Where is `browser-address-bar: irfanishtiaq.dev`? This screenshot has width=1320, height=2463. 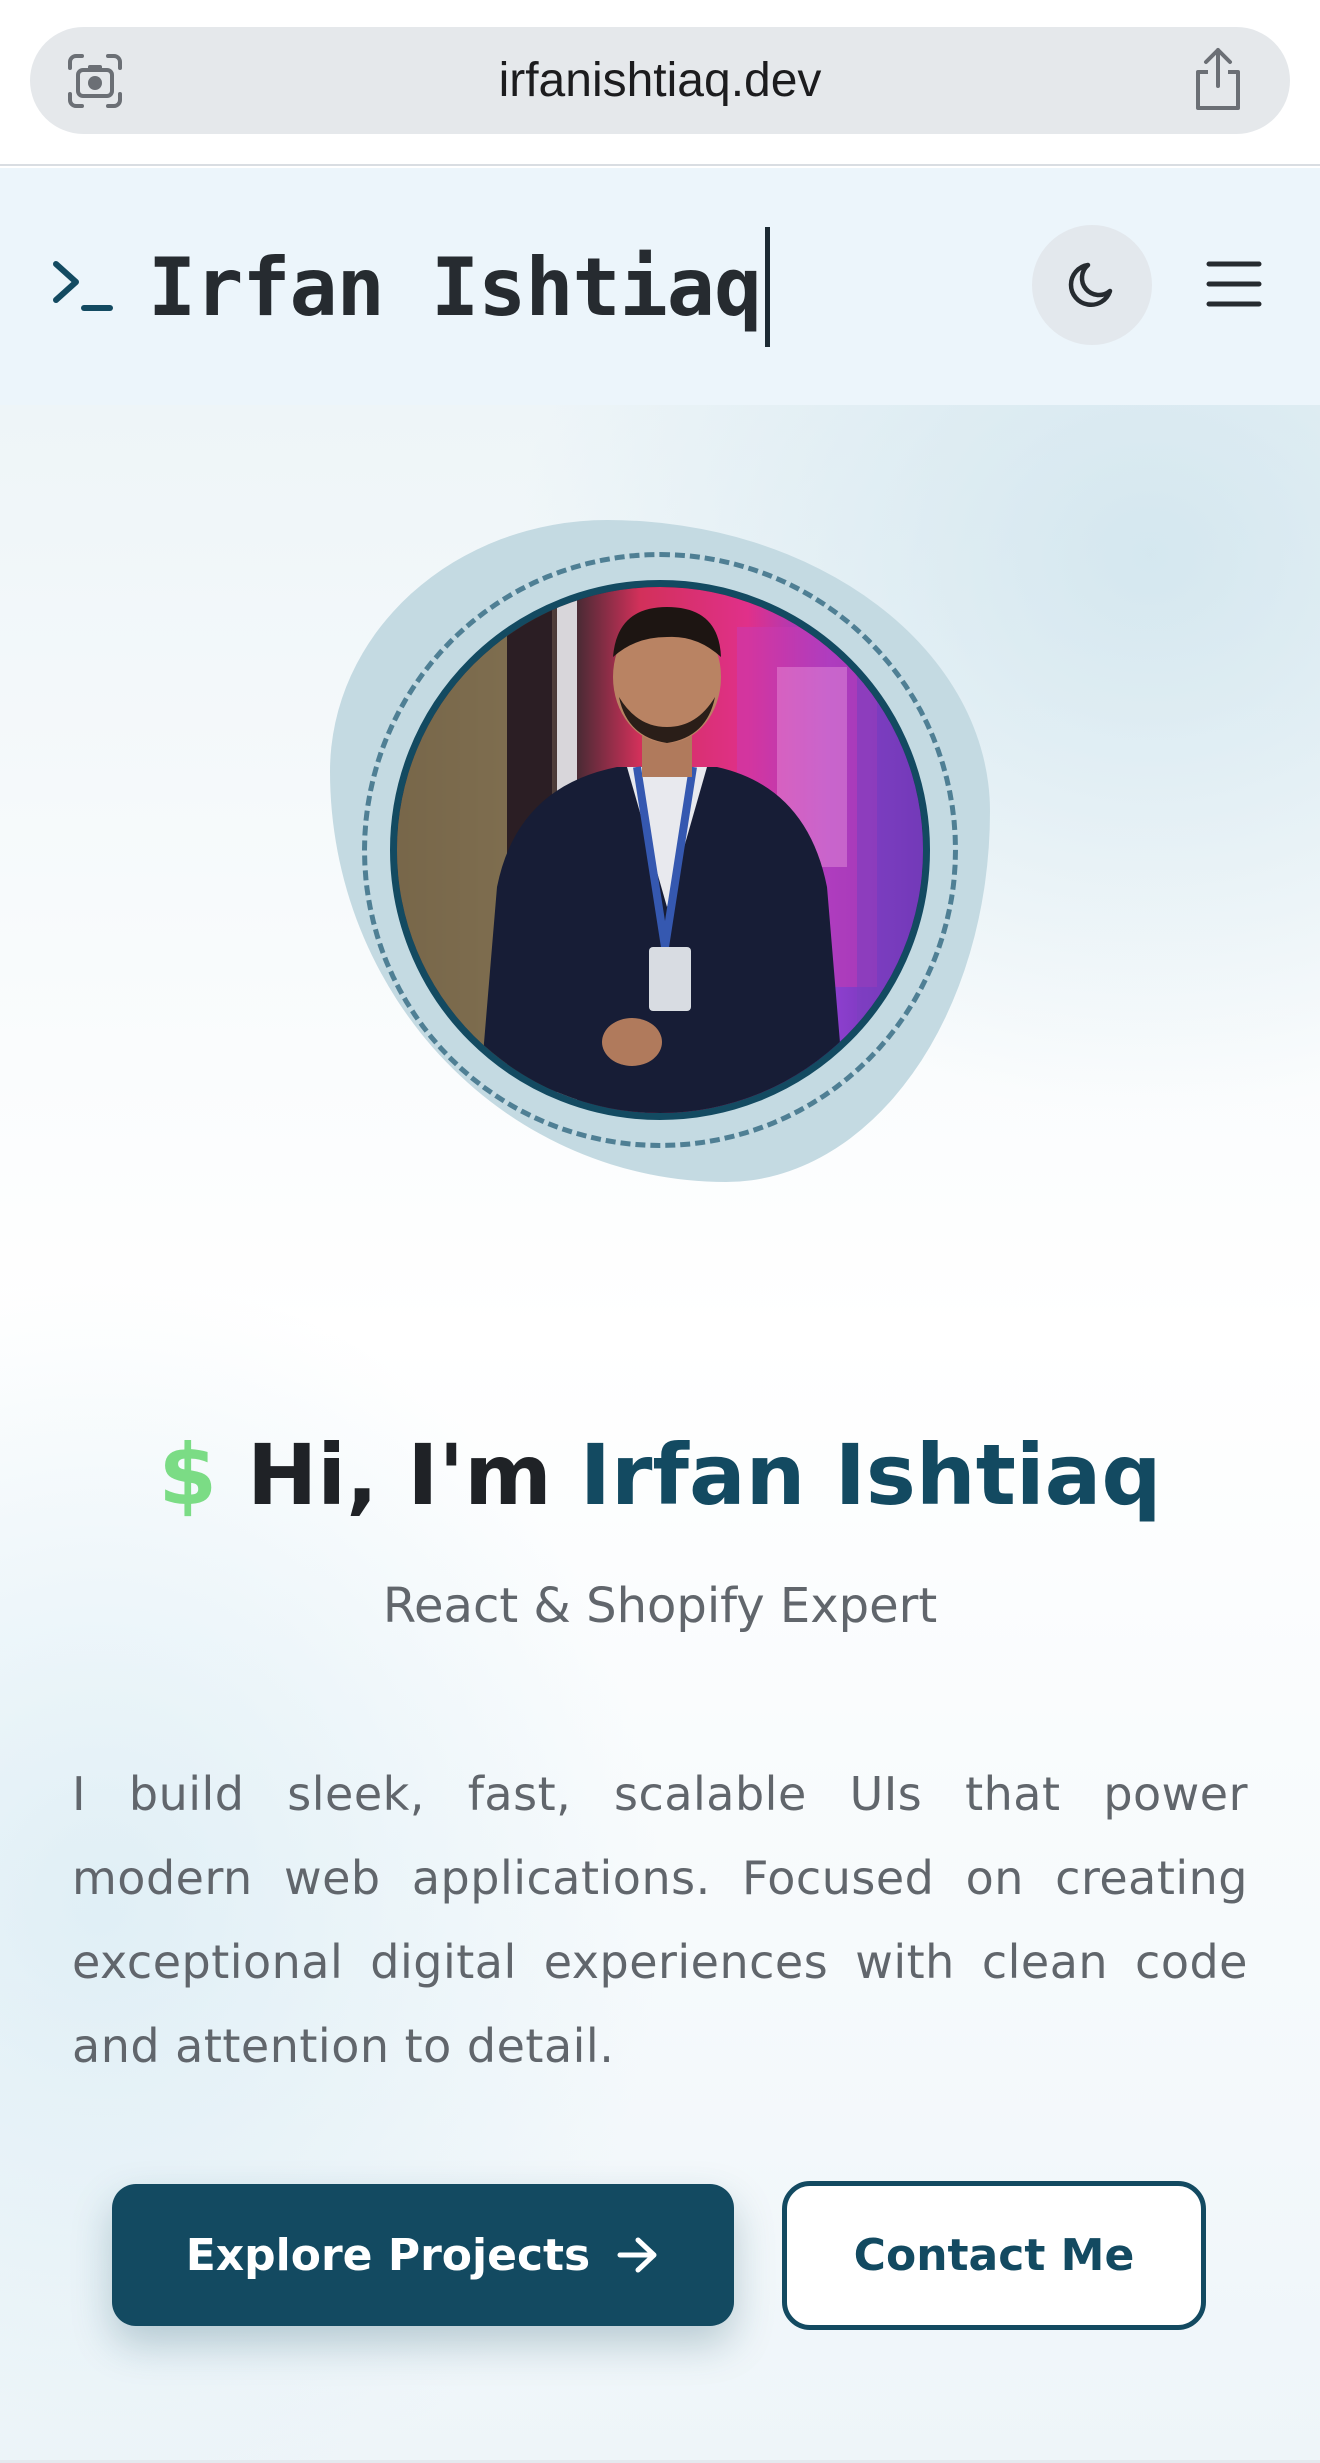
browser-address-bar: irfanishtiaq.dev is located at coordinates (660, 83).